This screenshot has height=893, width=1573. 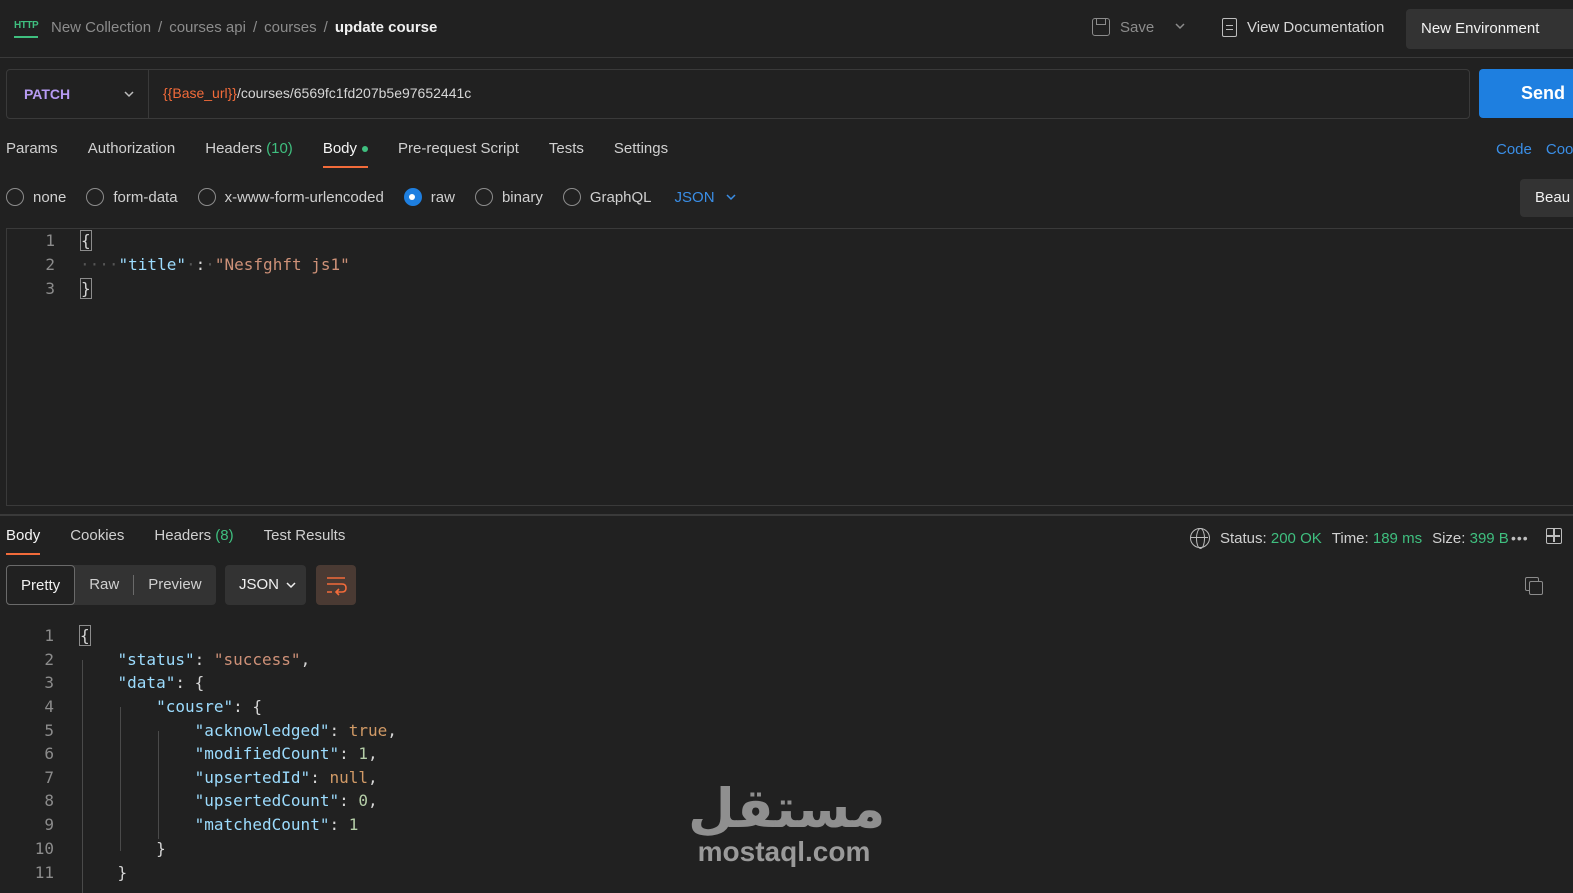 I want to click on time-label: Time:, so click(x=1350, y=538).